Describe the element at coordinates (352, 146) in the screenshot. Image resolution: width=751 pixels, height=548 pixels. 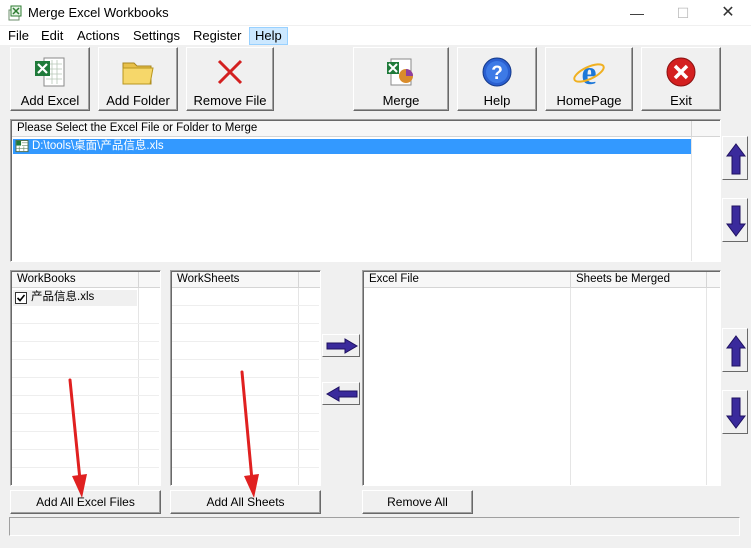
I see `file-list-row: D:\tools\桌面\产品信息.xls` at that location.